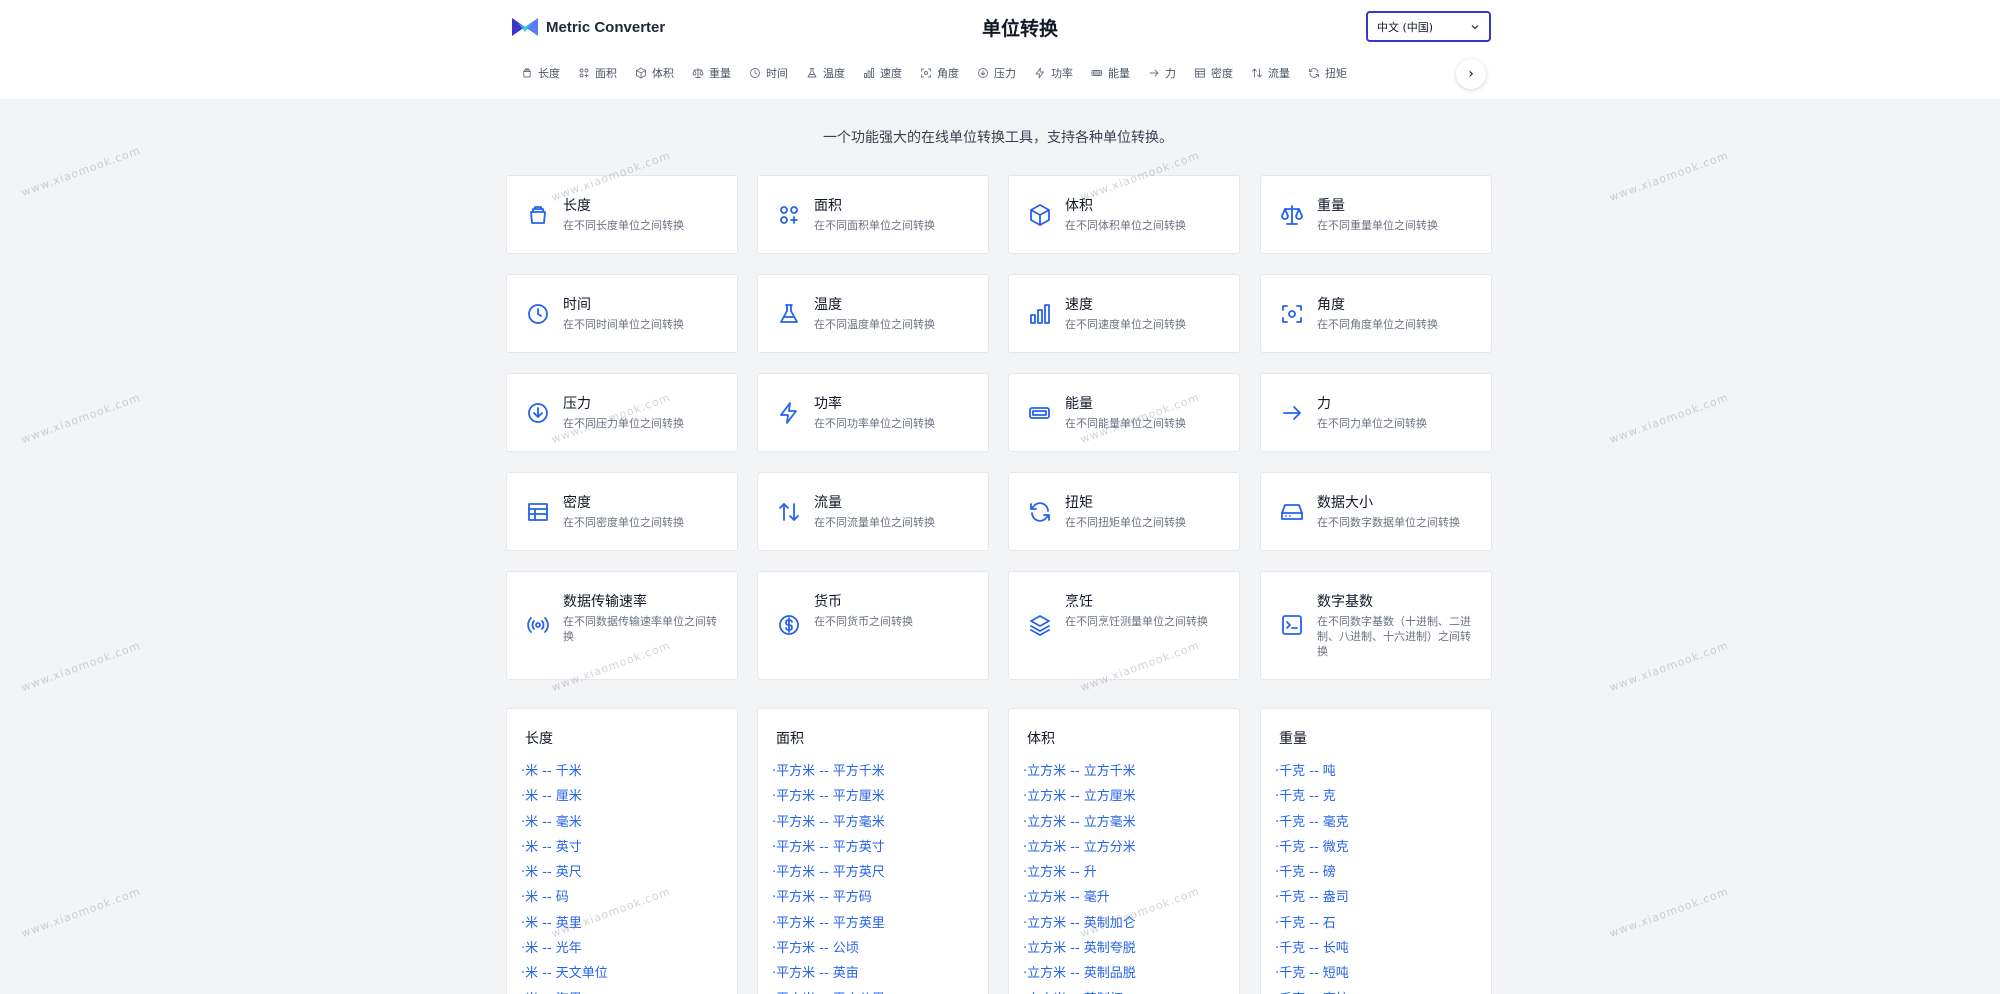 The width and height of the screenshot is (2000, 994). What do you see at coordinates (622, 214) in the screenshot?
I see `category-card: 长度 在不同长度单位之间转换` at bounding box center [622, 214].